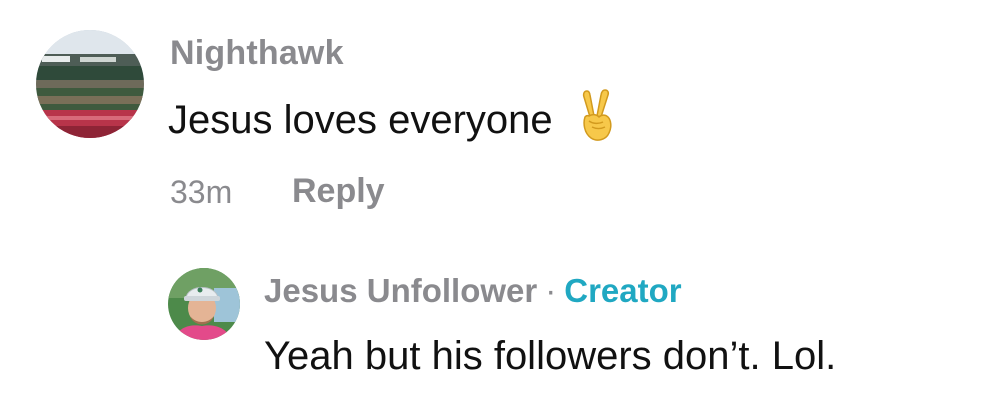  What do you see at coordinates (360, 120) in the screenshot?
I see `comment-text-body: Jesus loves everyone` at bounding box center [360, 120].